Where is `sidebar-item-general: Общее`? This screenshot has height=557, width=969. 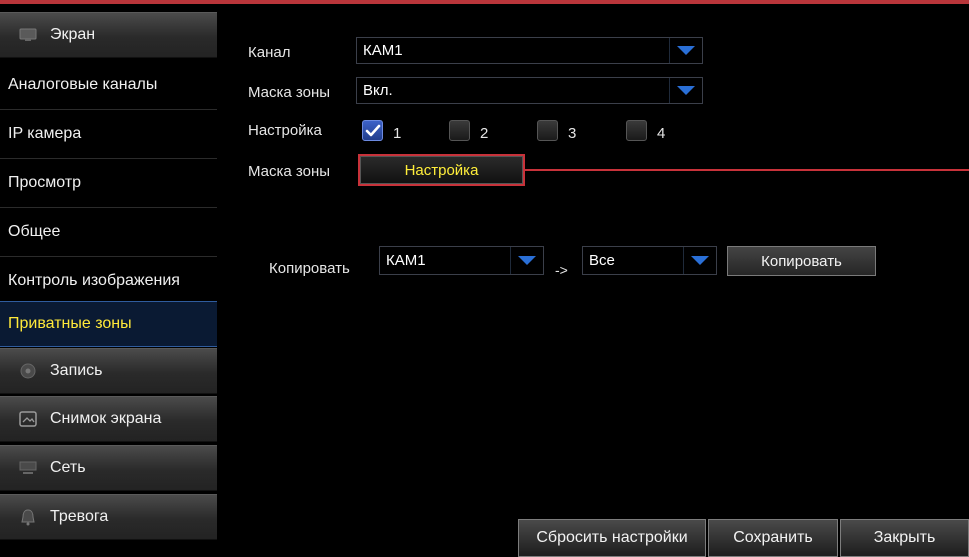
sidebar-item-general: Общее is located at coordinates (108, 232).